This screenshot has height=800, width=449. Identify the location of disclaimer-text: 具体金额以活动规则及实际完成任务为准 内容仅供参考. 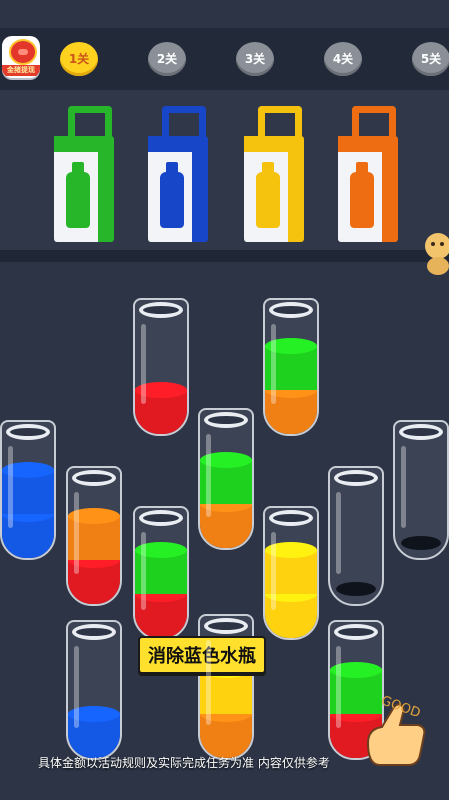
(184, 763).